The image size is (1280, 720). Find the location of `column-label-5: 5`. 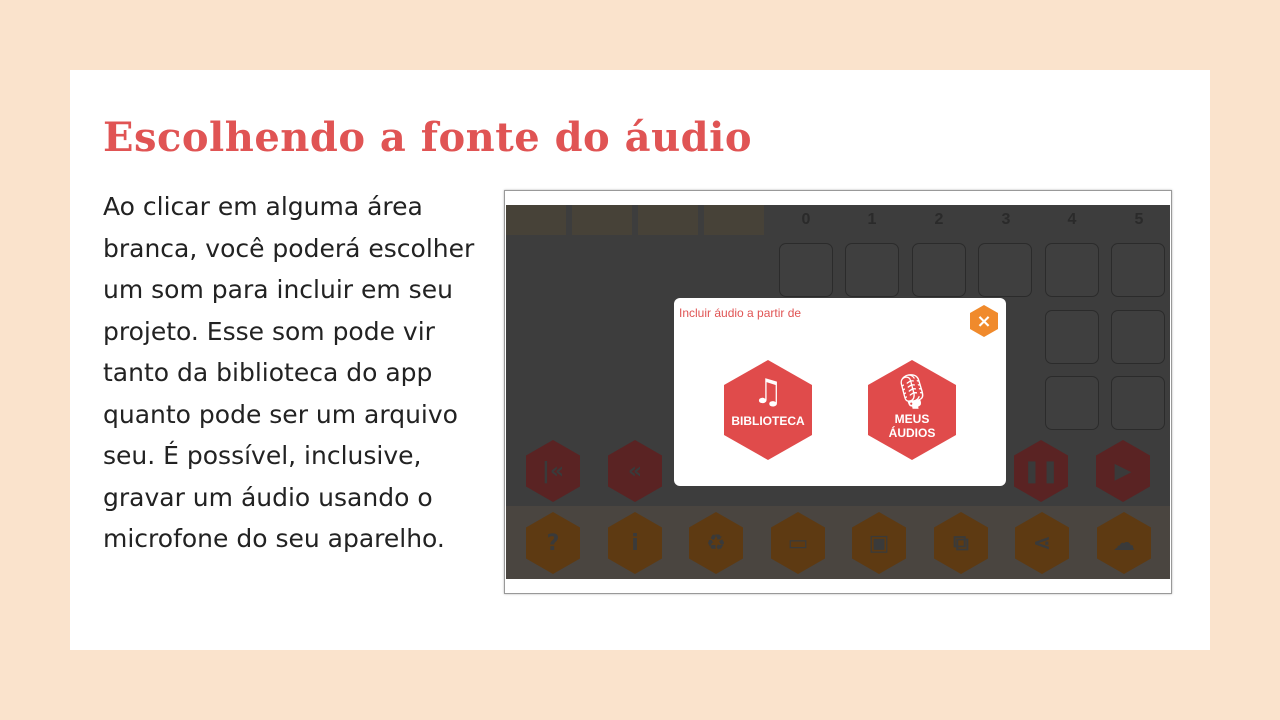

column-label-5: 5 is located at coordinates (1139, 219).